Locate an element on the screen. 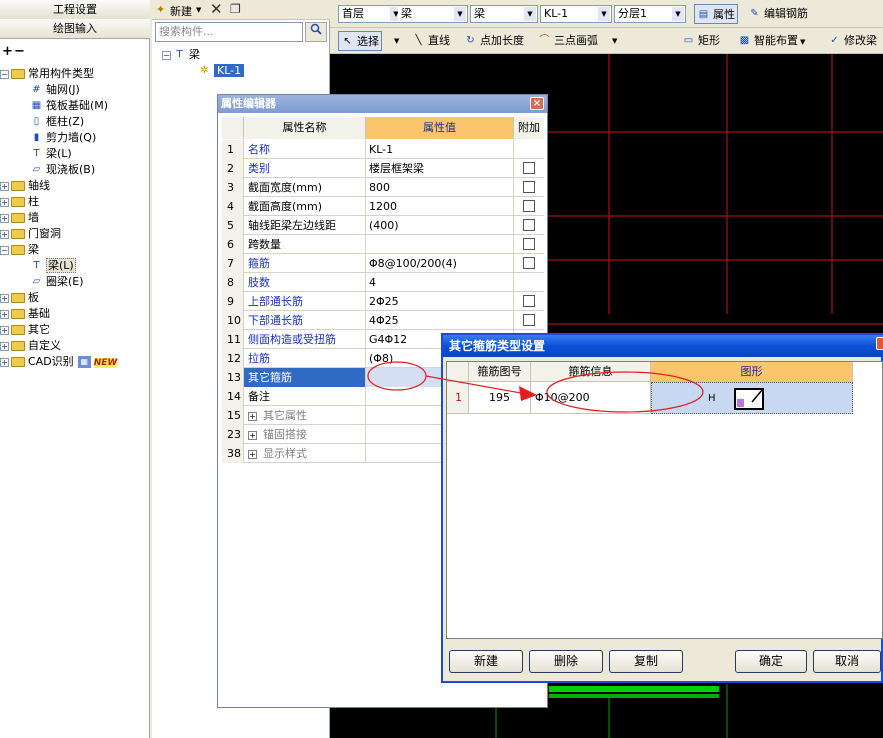 The image size is (883, 738). line-button: ╲ 直线 is located at coordinates (431, 41).